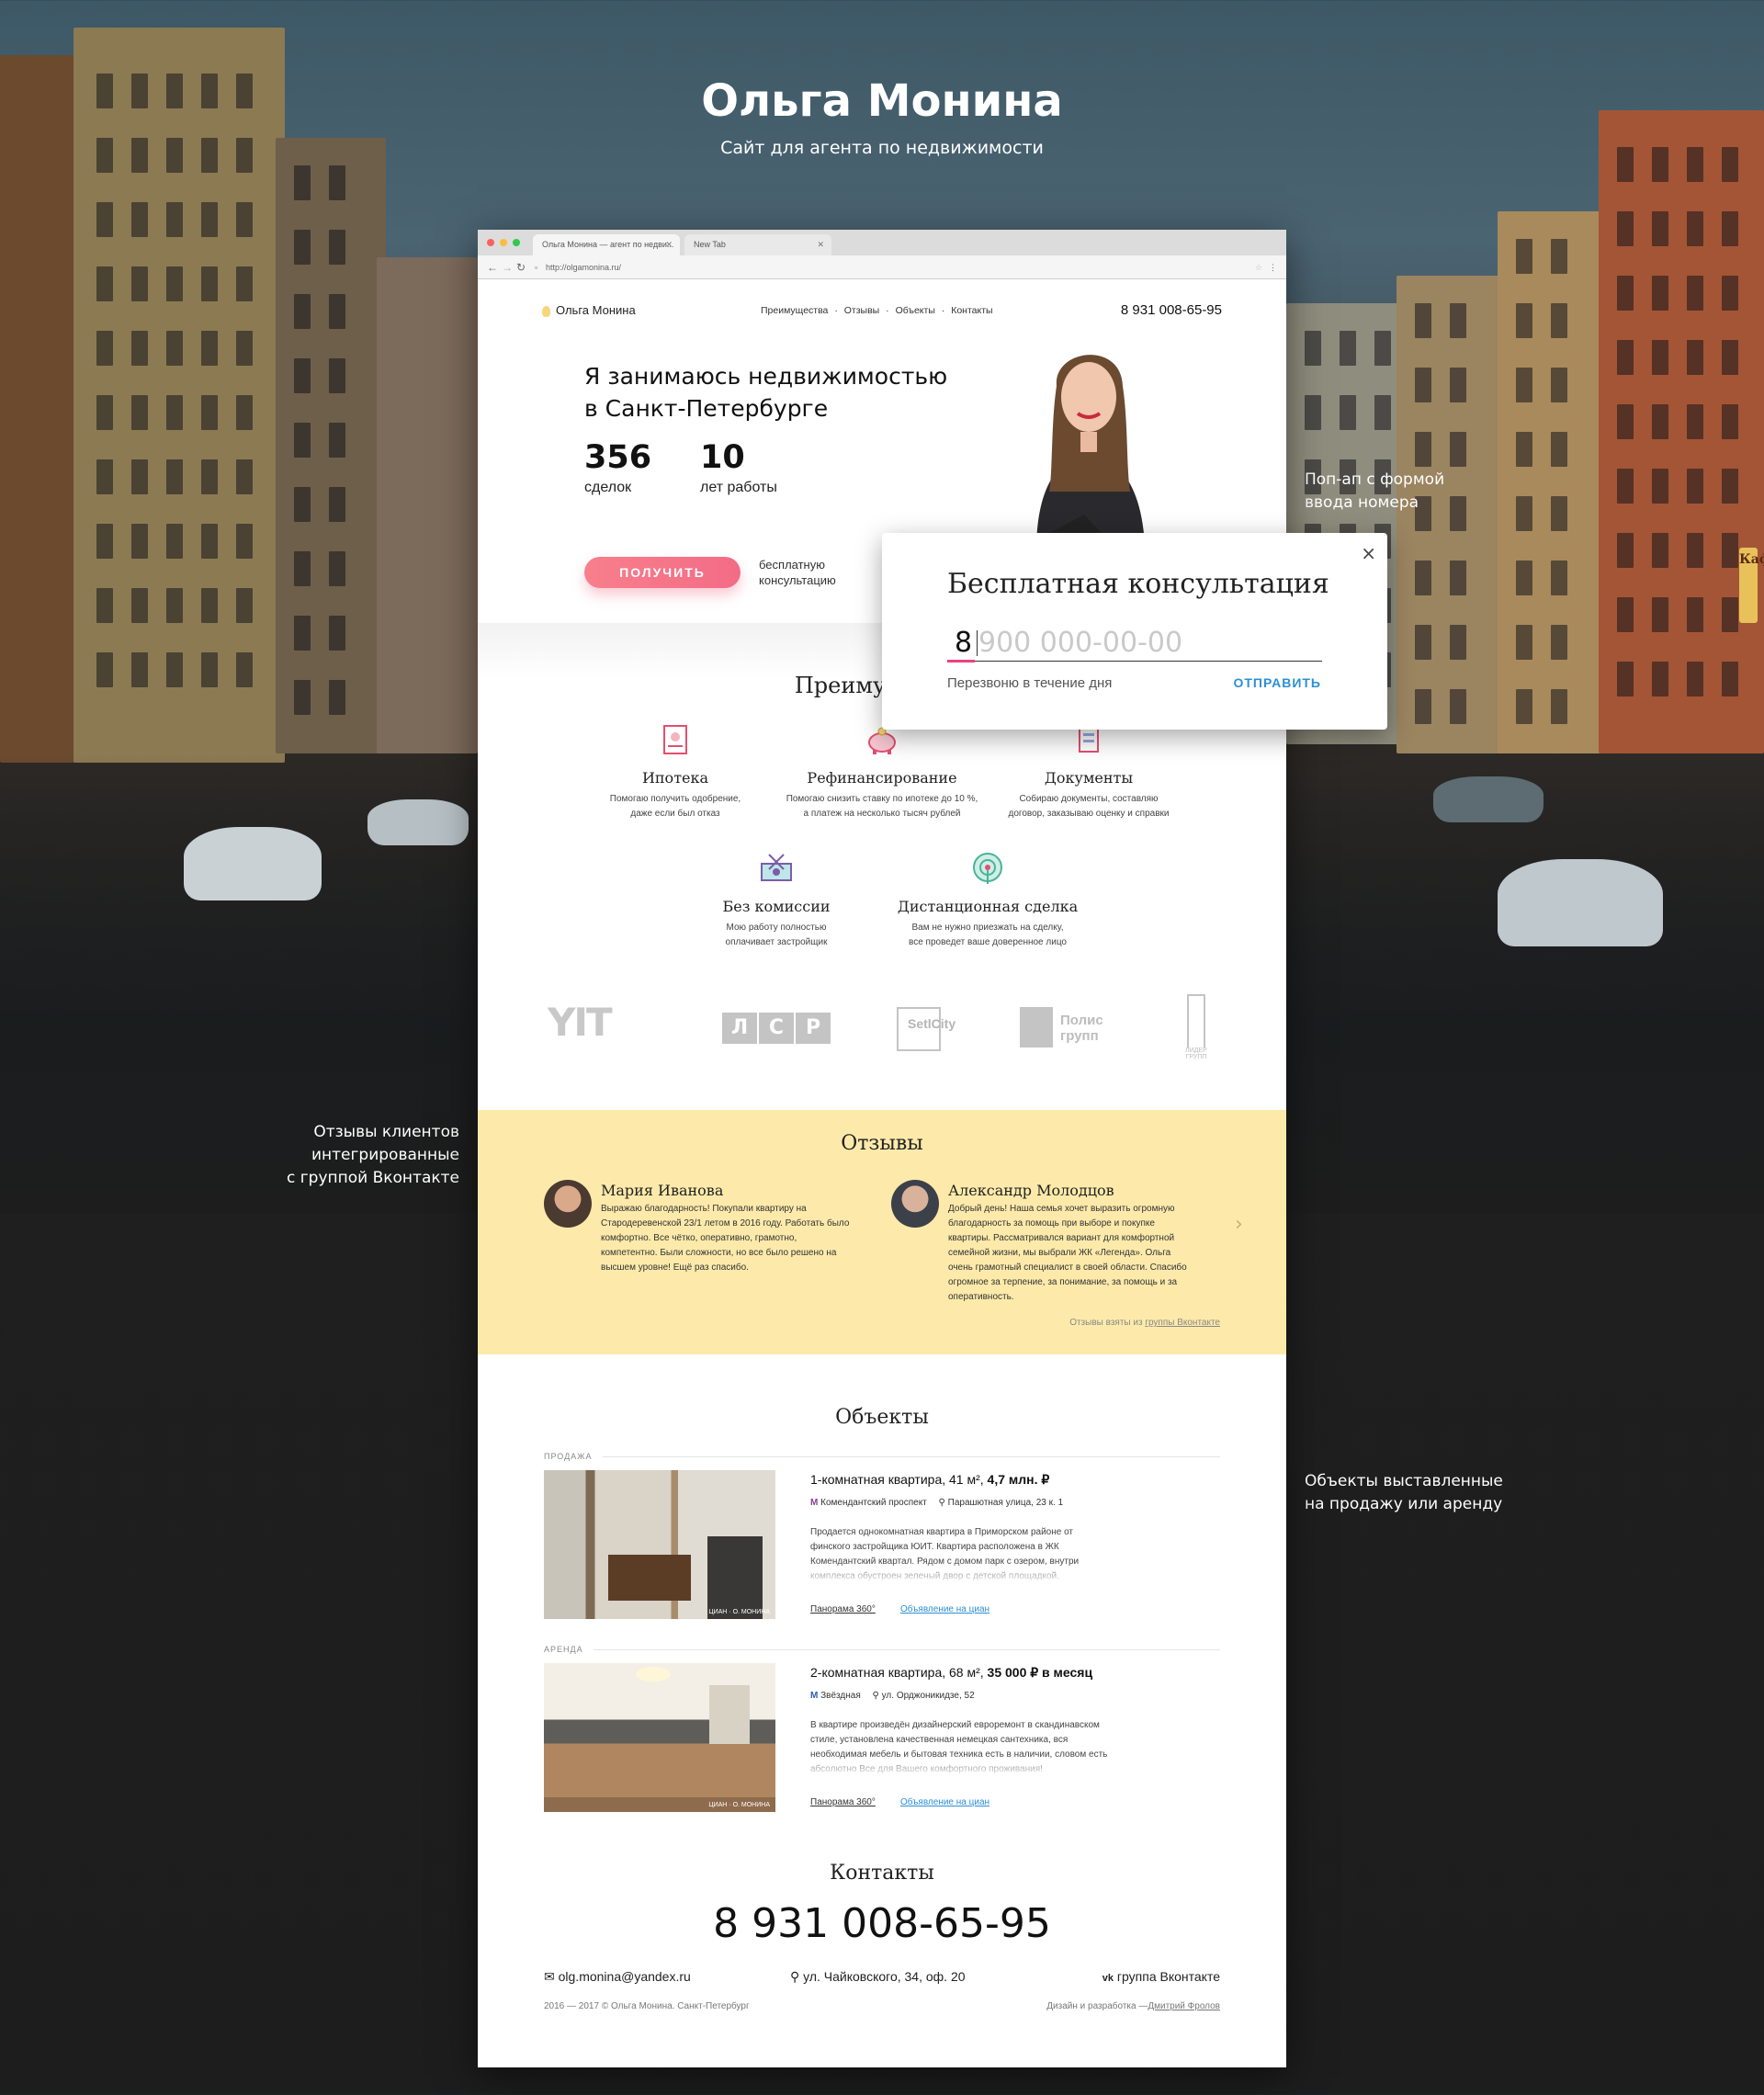 Image resolution: width=1764 pixels, height=2095 pixels. What do you see at coordinates (1239, 1224) in the screenshot?
I see `reviews-next-arrow: ›` at bounding box center [1239, 1224].